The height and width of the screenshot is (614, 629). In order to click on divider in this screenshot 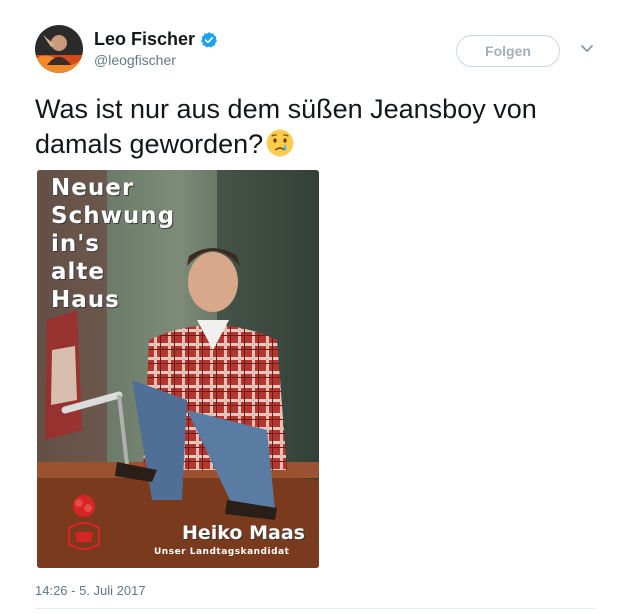, I will do `click(315, 608)`.